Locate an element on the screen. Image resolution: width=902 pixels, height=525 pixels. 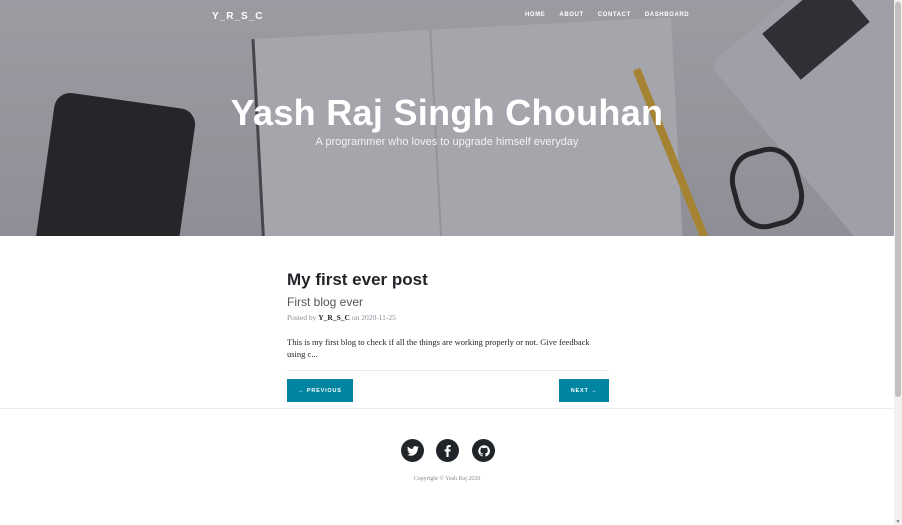
github-icon is located at coordinates (483, 450).